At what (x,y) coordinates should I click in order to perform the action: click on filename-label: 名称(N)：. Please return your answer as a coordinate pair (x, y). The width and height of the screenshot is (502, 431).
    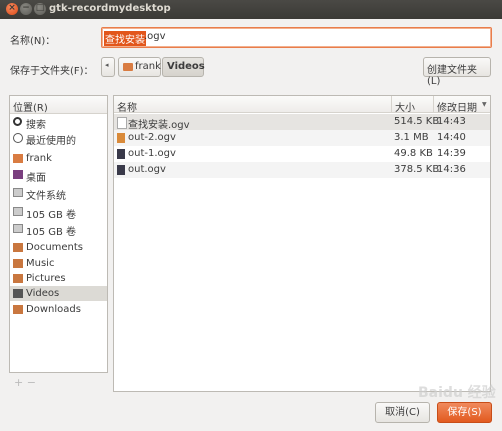
    Looking at the image, I should click on (33, 41).